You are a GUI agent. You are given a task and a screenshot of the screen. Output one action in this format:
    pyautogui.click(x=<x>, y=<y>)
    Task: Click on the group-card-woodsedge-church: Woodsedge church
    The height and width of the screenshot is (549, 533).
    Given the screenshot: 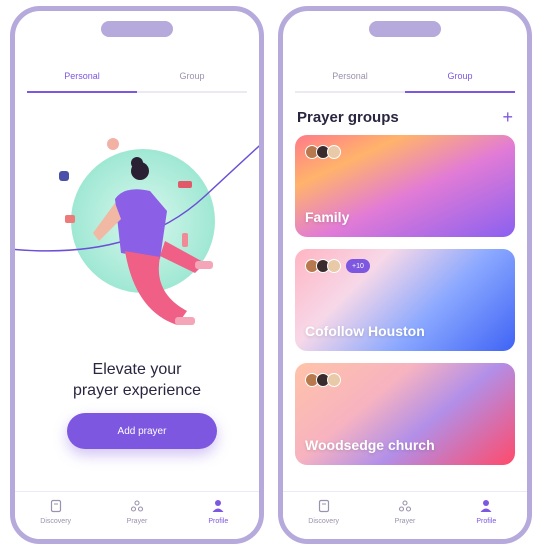 What is the action you would take?
    pyautogui.click(x=405, y=414)
    